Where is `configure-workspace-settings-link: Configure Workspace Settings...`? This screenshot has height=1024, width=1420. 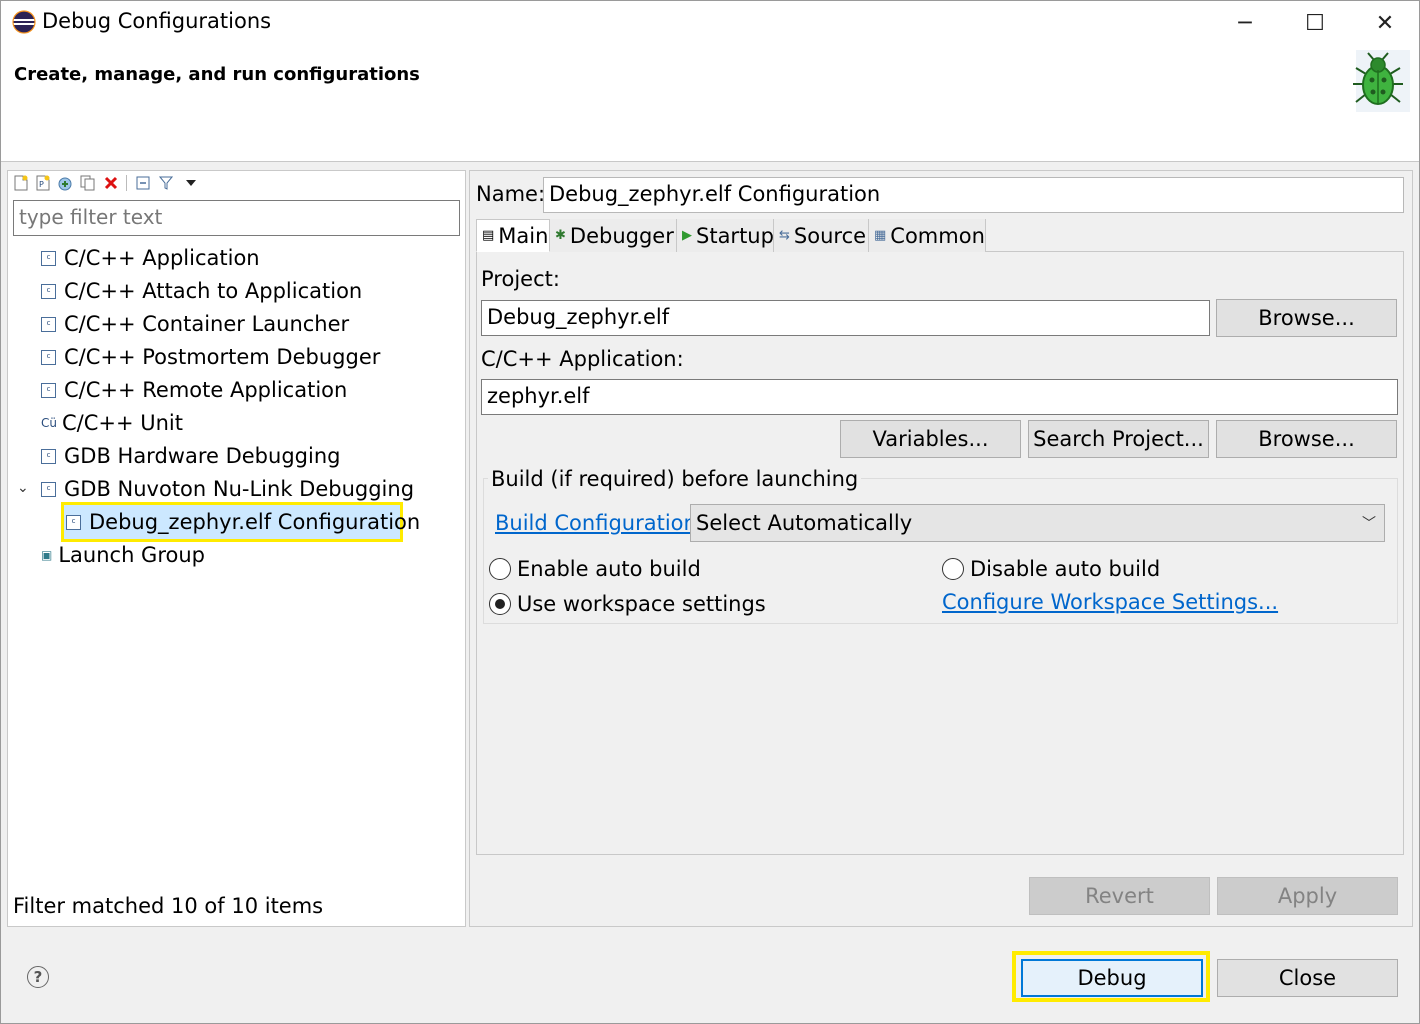 configure-workspace-settings-link: Configure Workspace Settings... is located at coordinates (1110, 602).